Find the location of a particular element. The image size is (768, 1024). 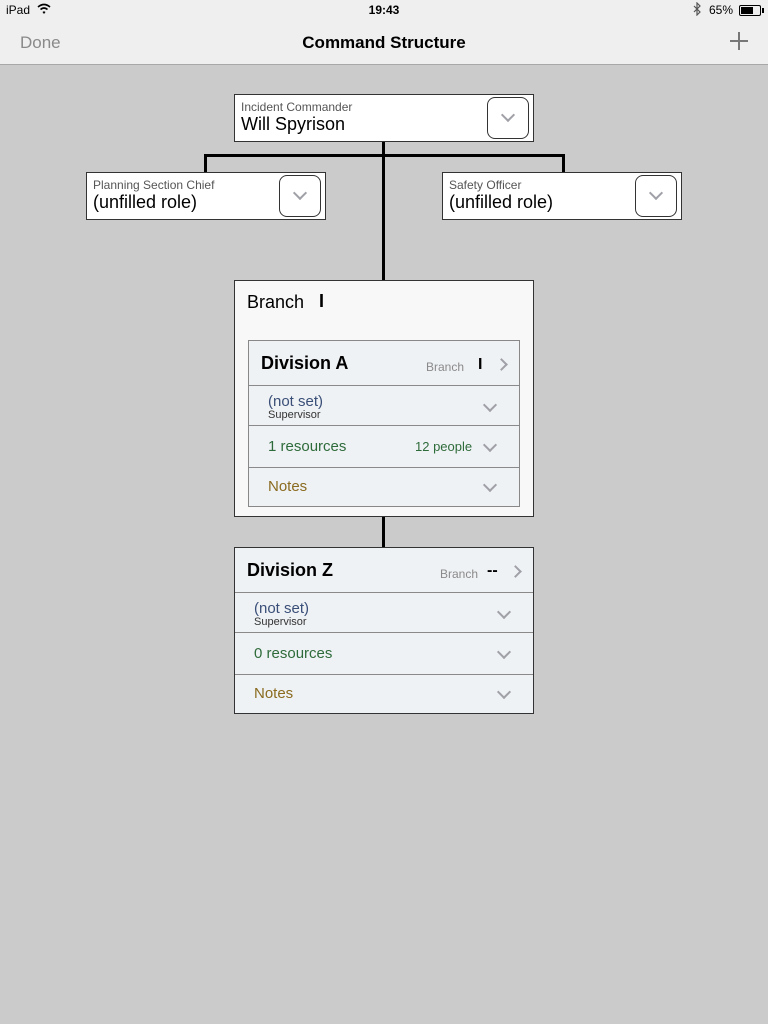

resources-row: 0 resources is located at coordinates (384, 654).